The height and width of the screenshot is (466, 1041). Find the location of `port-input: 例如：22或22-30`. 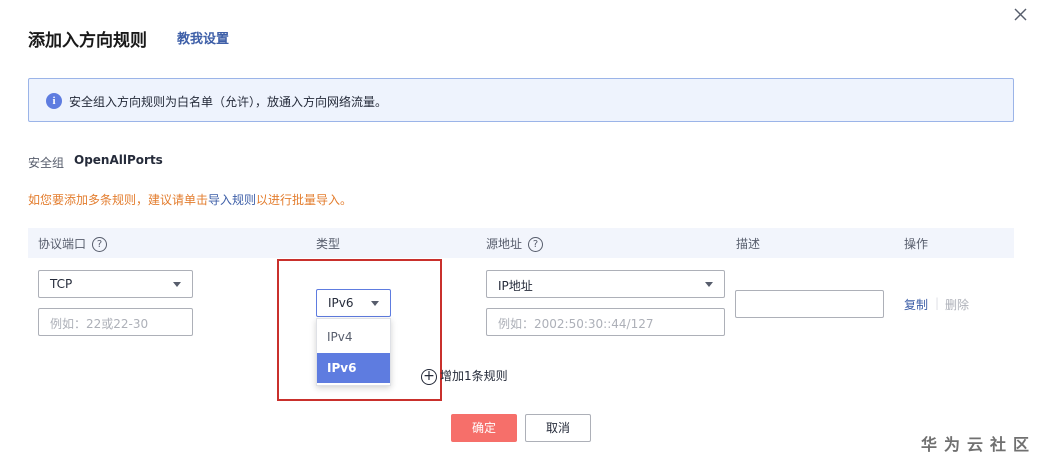

port-input: 例如：22或22-30 is located at coordinates (115, 322).